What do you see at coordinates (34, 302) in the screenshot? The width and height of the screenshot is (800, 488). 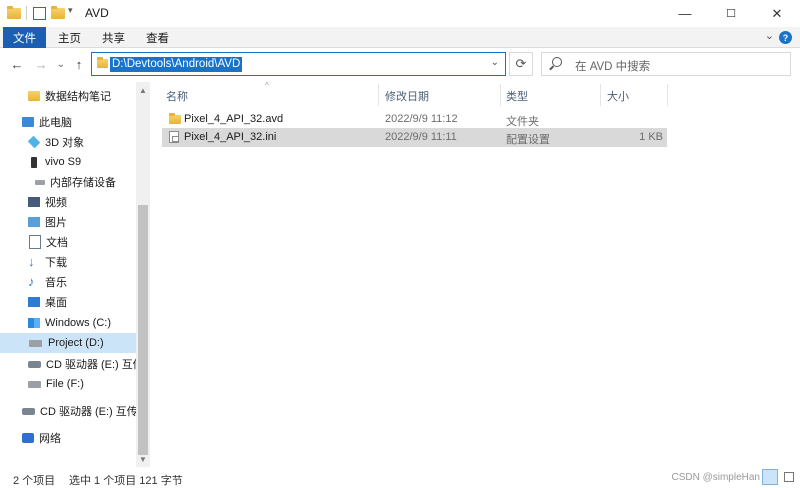 I see `desktop-icon` at bounding box center [34, 302].